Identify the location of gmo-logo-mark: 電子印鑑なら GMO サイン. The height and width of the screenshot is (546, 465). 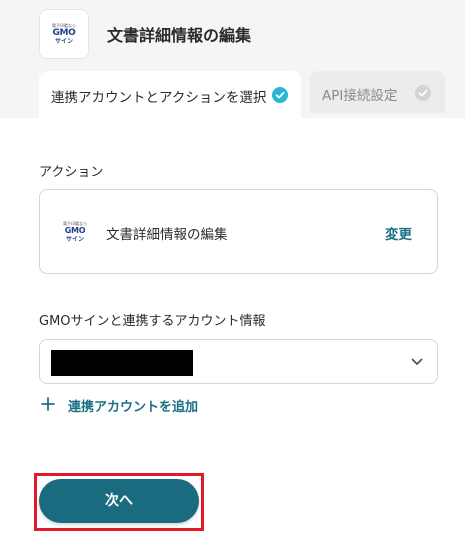
(64, 34).